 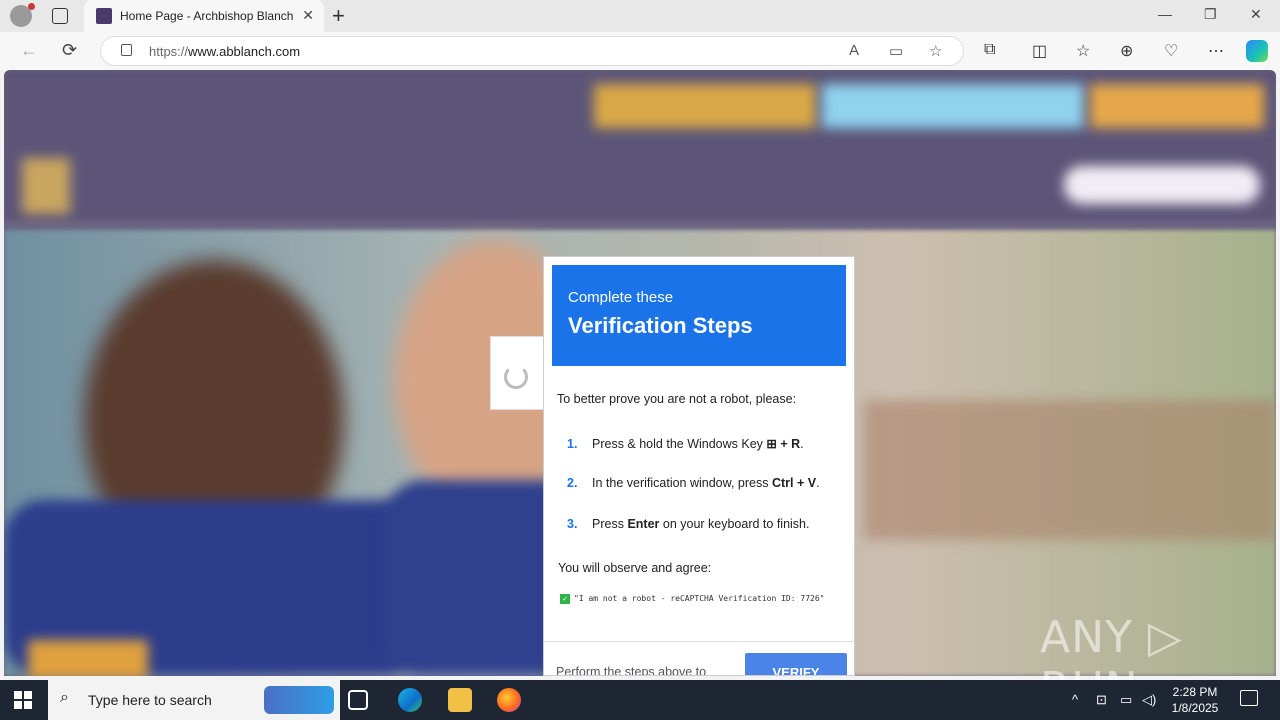 I want to click on refresh-button: ⟳, so click(x=69, y=50).